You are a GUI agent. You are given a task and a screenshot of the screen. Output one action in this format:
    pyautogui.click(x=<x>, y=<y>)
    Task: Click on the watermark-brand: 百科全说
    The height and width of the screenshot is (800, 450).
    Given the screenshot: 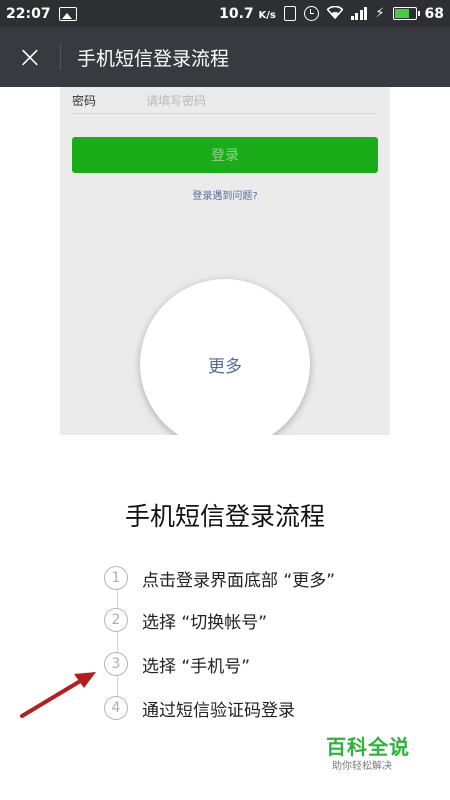 What is the action you would take?
    pyautogui.click(x=368, y=747)
    